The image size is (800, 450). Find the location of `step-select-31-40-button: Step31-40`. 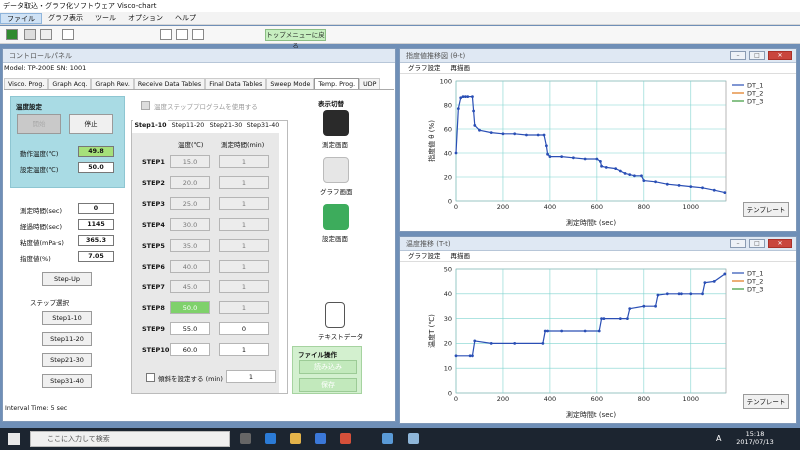

step-select-31-40-button: Step31-40 is located at coordinates (67, 381).